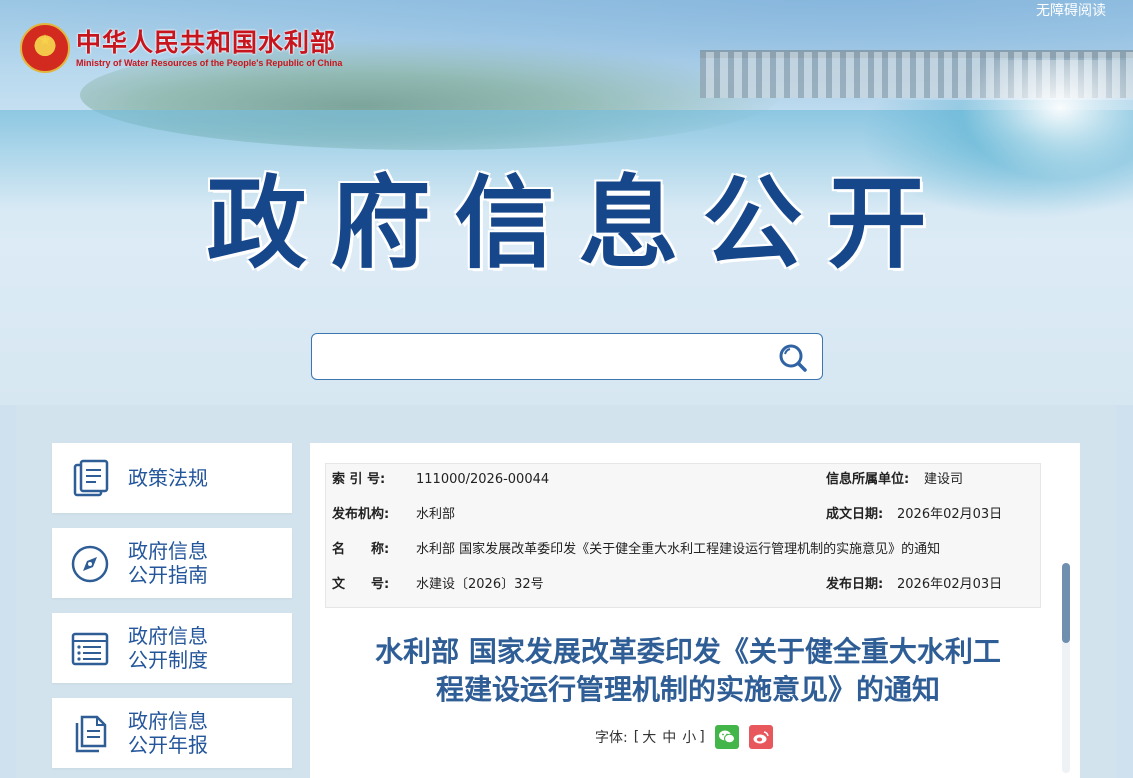 This screenshot has height=778, width=1133. Describe the element at coordinates (91, 734) in the screenshot. I see `document-icon` at that location.